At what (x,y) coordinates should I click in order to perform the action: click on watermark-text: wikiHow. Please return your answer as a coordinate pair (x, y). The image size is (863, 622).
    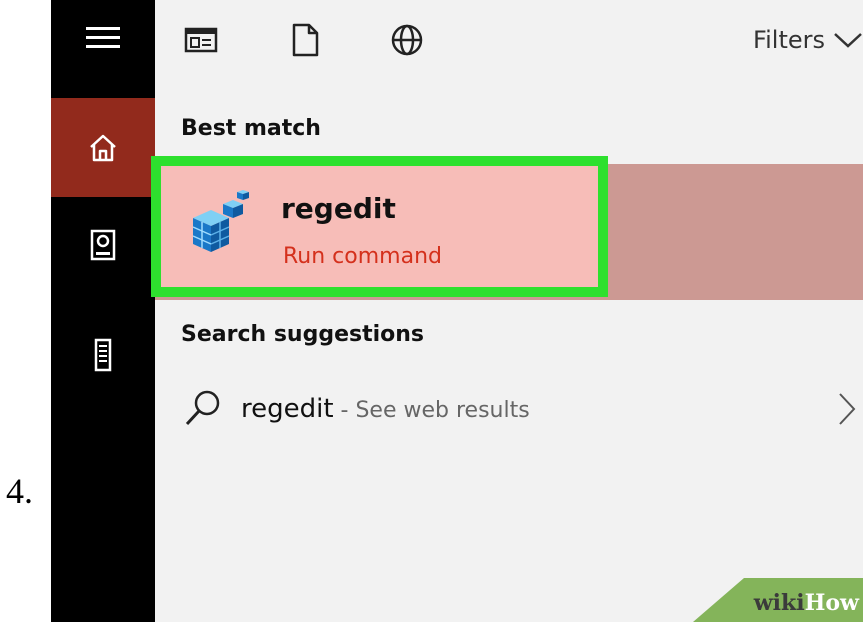
    Looking at the image, I should click on (806, 603).